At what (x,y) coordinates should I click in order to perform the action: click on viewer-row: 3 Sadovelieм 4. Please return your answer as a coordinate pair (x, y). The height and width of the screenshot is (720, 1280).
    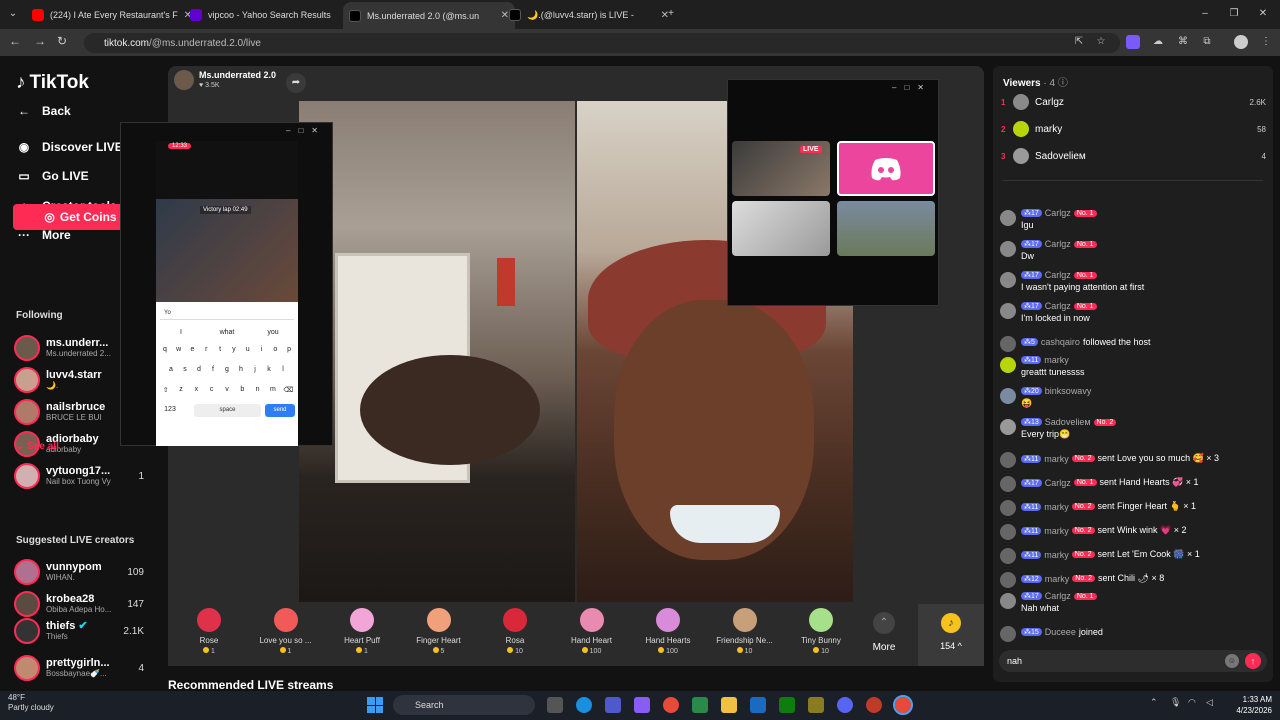
    Looking at the image, I should click on (1133, 156).